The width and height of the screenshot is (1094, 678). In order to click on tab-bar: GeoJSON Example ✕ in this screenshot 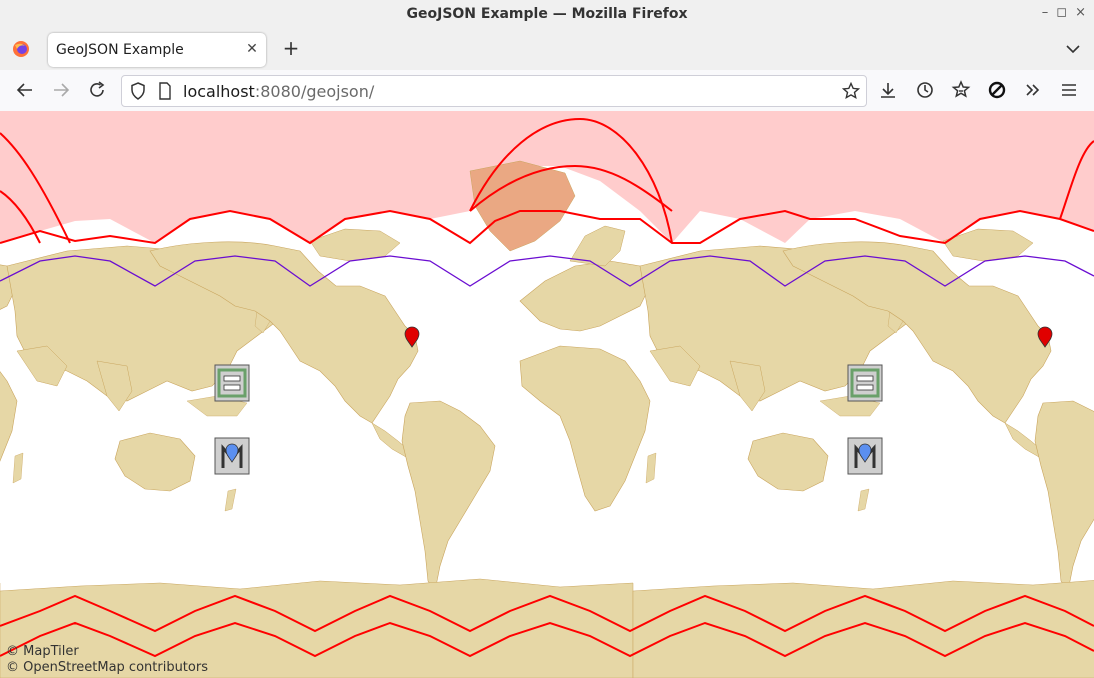, I will do `click(547, 49)`.